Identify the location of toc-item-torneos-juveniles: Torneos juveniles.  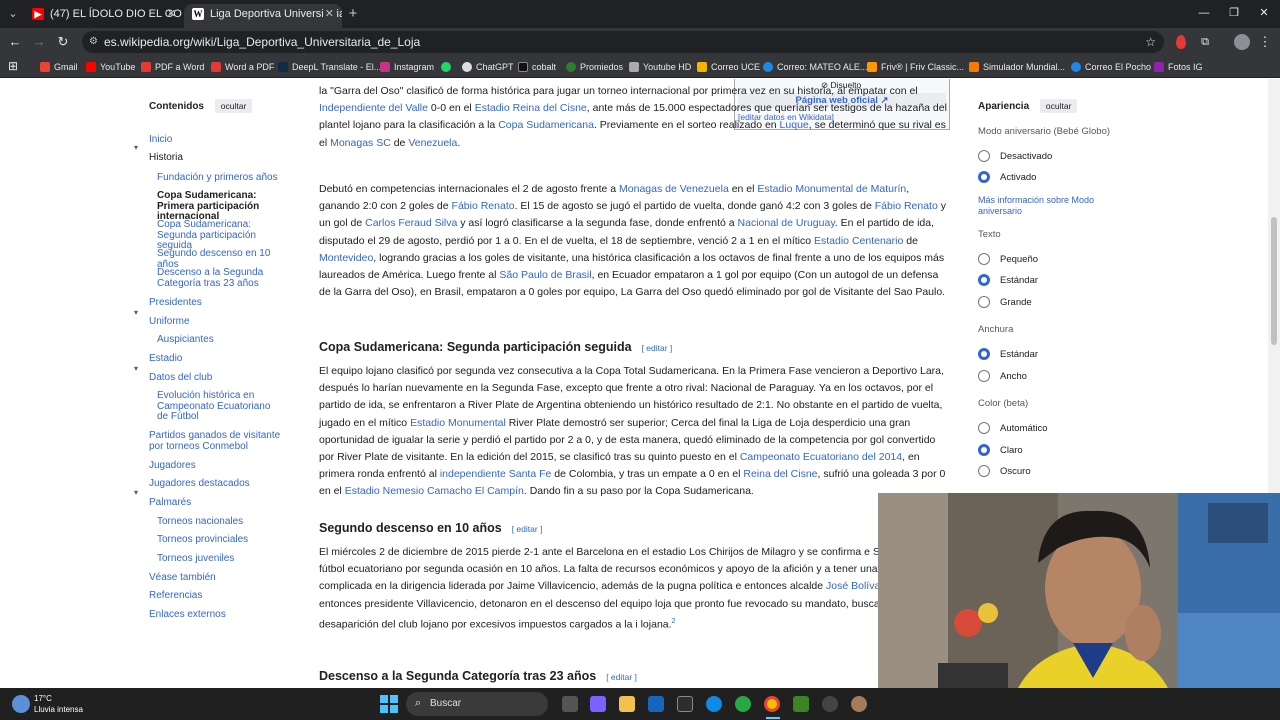
(224, 559).